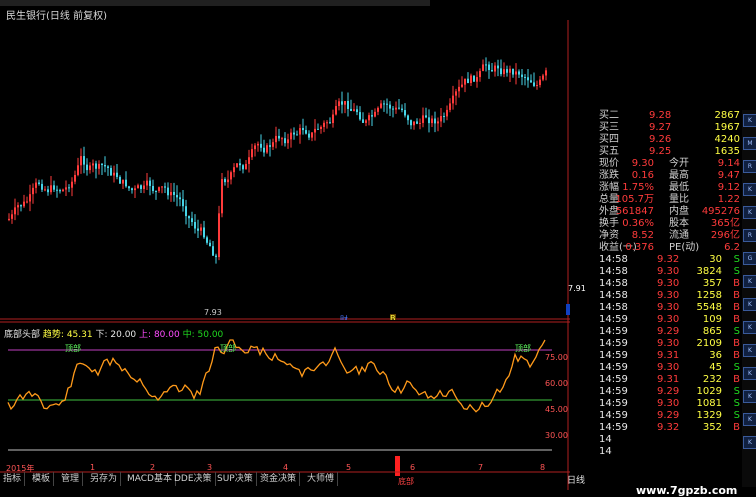  I want to click on date-label: 4, so click(286, 467).